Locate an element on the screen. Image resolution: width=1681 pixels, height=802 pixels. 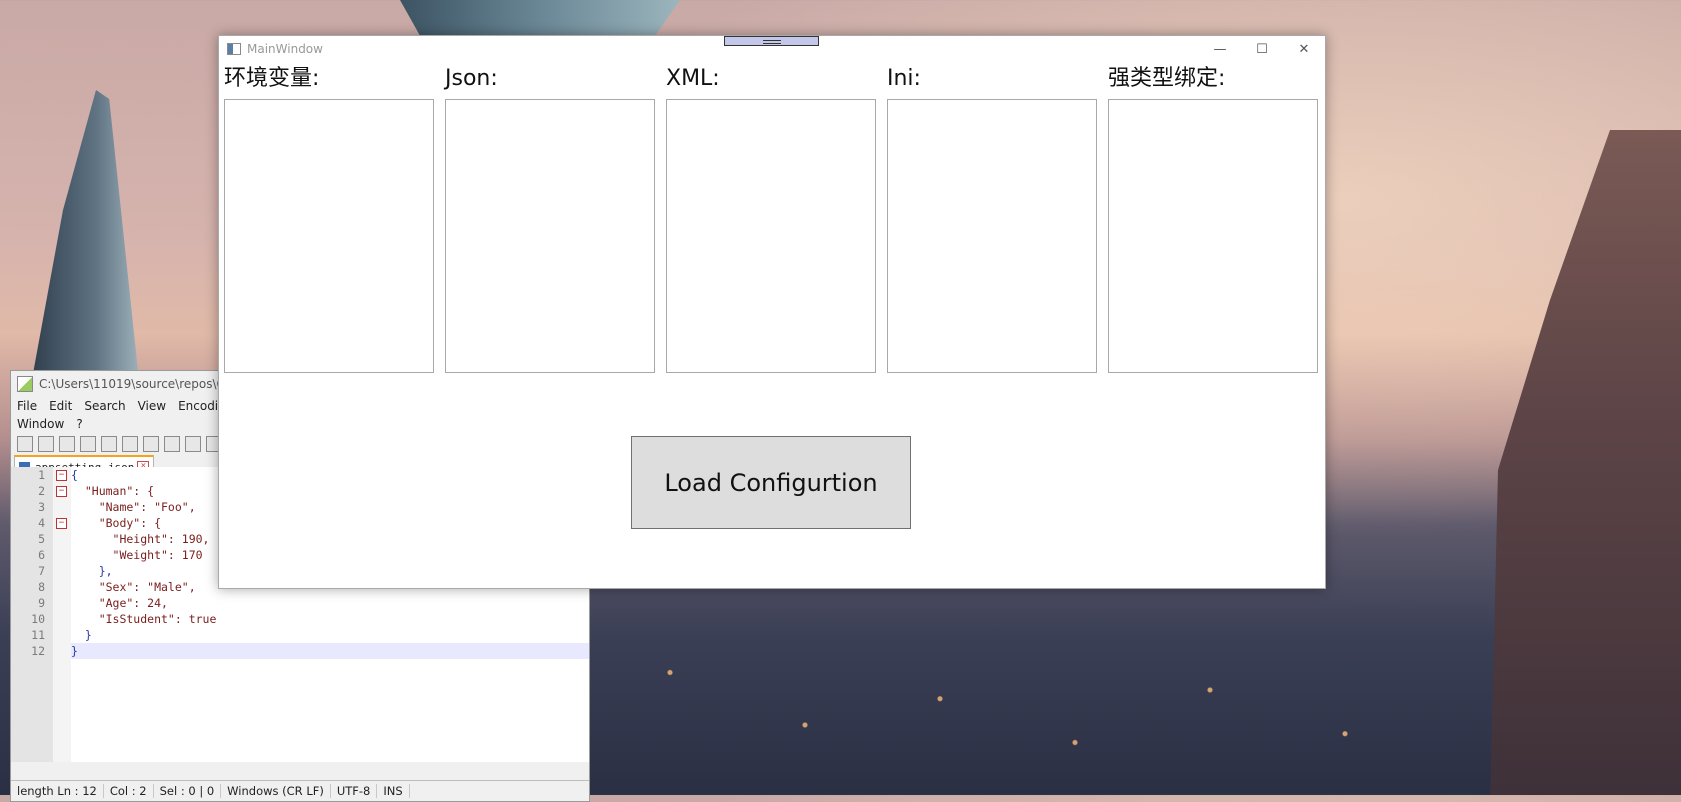
line-number: 6 is located at coordinates (41, 555).